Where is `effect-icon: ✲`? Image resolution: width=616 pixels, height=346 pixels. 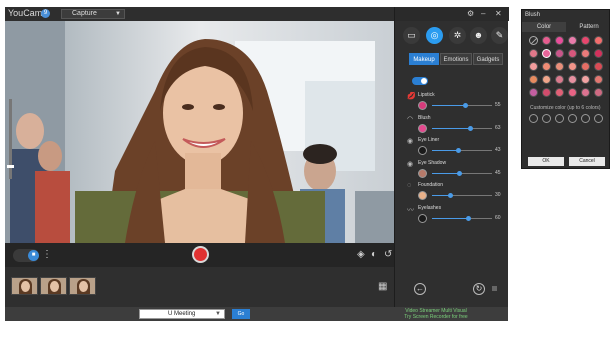 effect-icon: ✲ is located at coordinates (457, 35).